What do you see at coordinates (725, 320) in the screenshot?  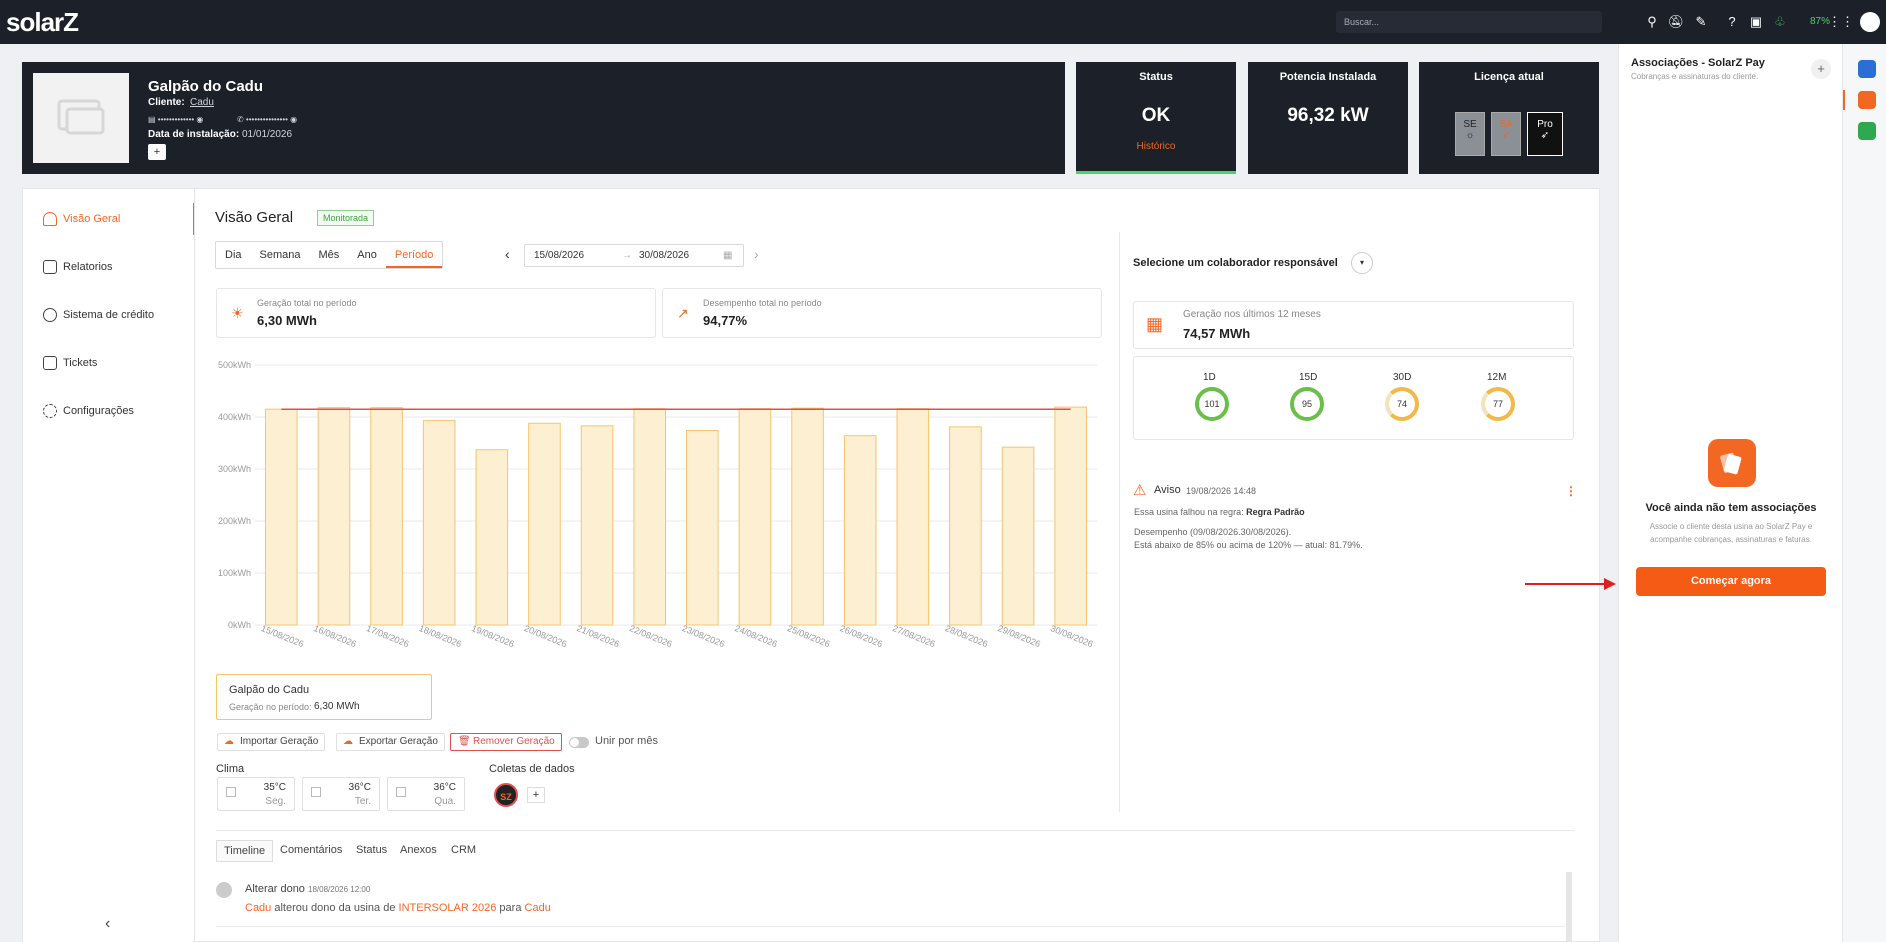 I see `kpi-value: 94,77%` at bounding box center [725, 320].